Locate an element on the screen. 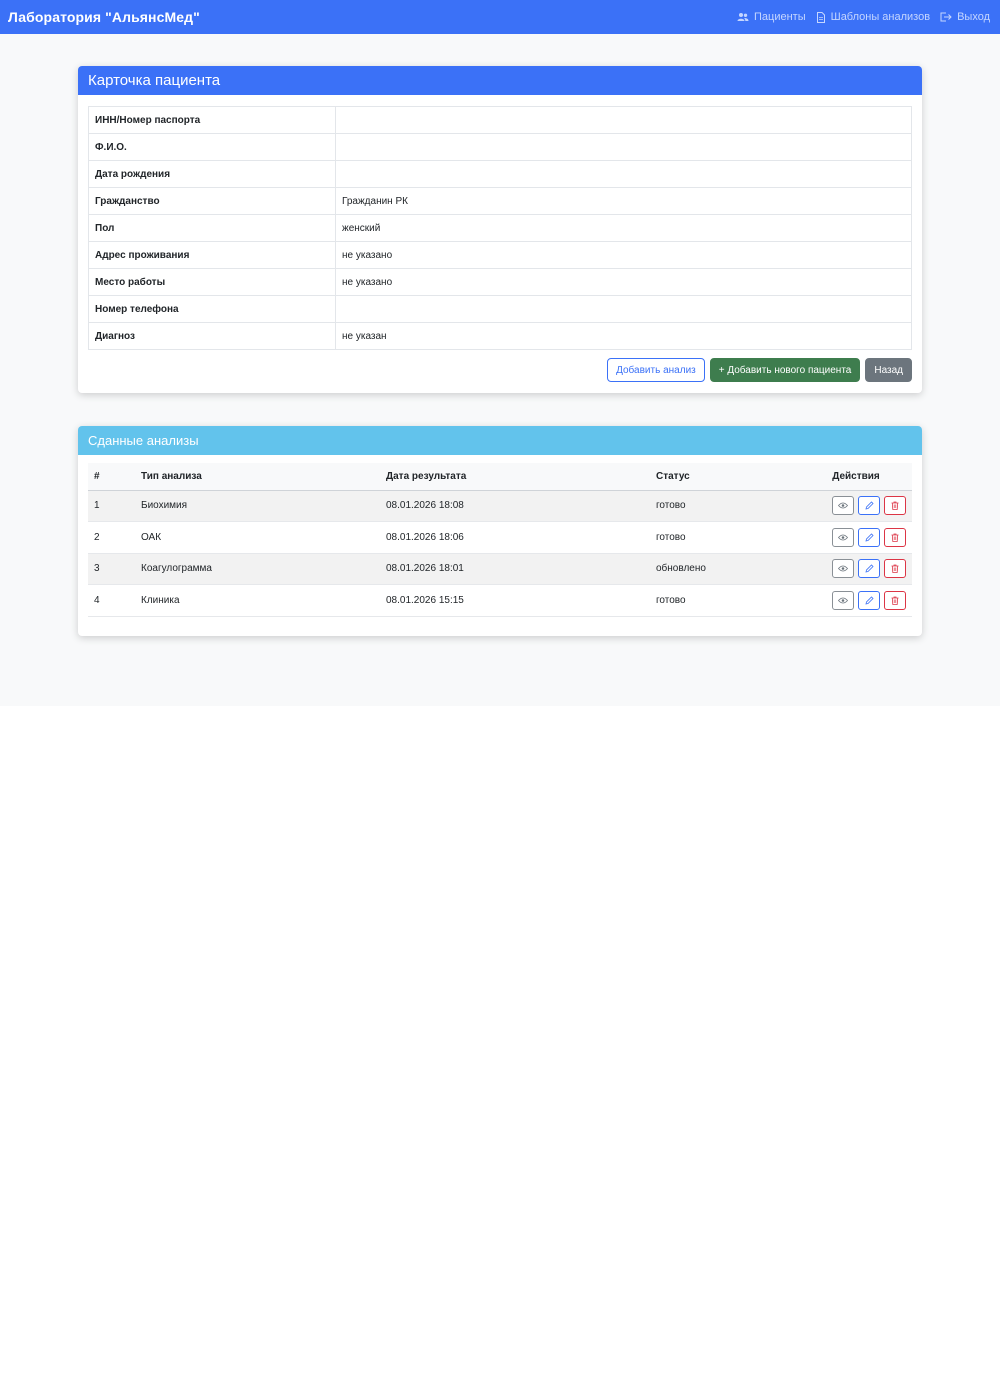 The image size is (1000, 1400). brand-title: Лаборатория "АльянсМед" is located at coordinates (104, 17).